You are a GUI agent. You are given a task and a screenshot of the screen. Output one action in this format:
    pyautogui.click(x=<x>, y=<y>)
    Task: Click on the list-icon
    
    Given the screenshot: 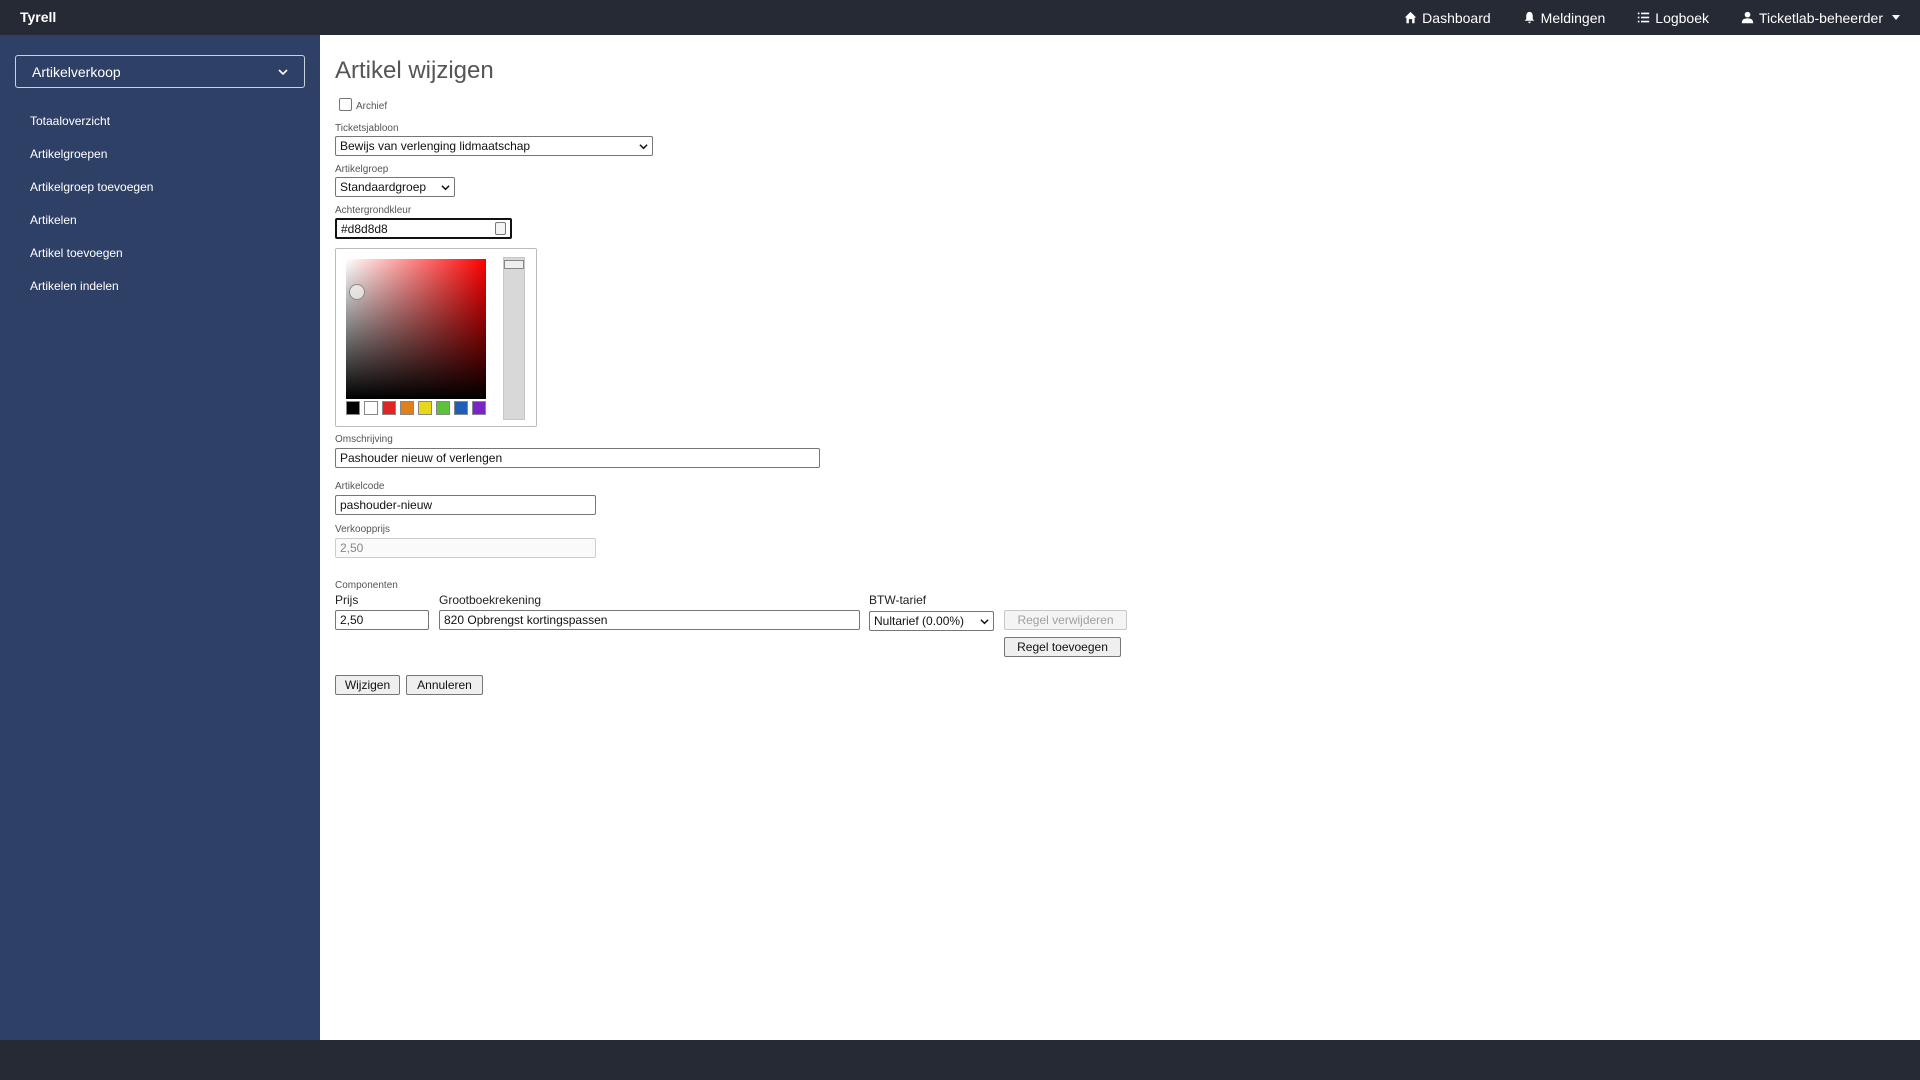 What is the action you would take?
    pyautogui.click(x=1644, y=17)
    